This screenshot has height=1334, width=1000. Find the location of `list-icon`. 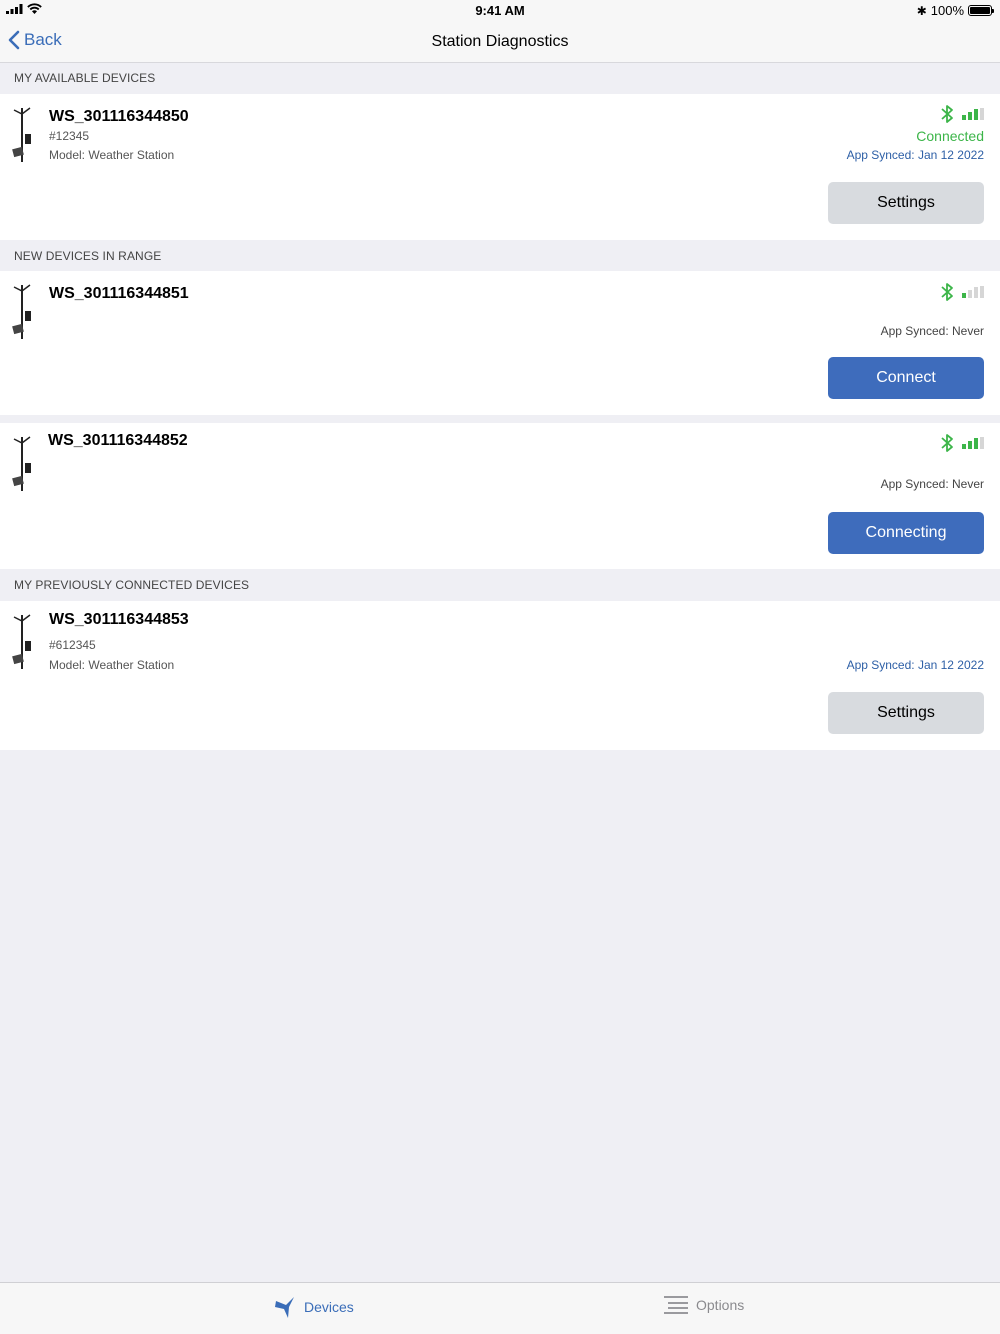

list-icon is located at coordinates (676, 1305).